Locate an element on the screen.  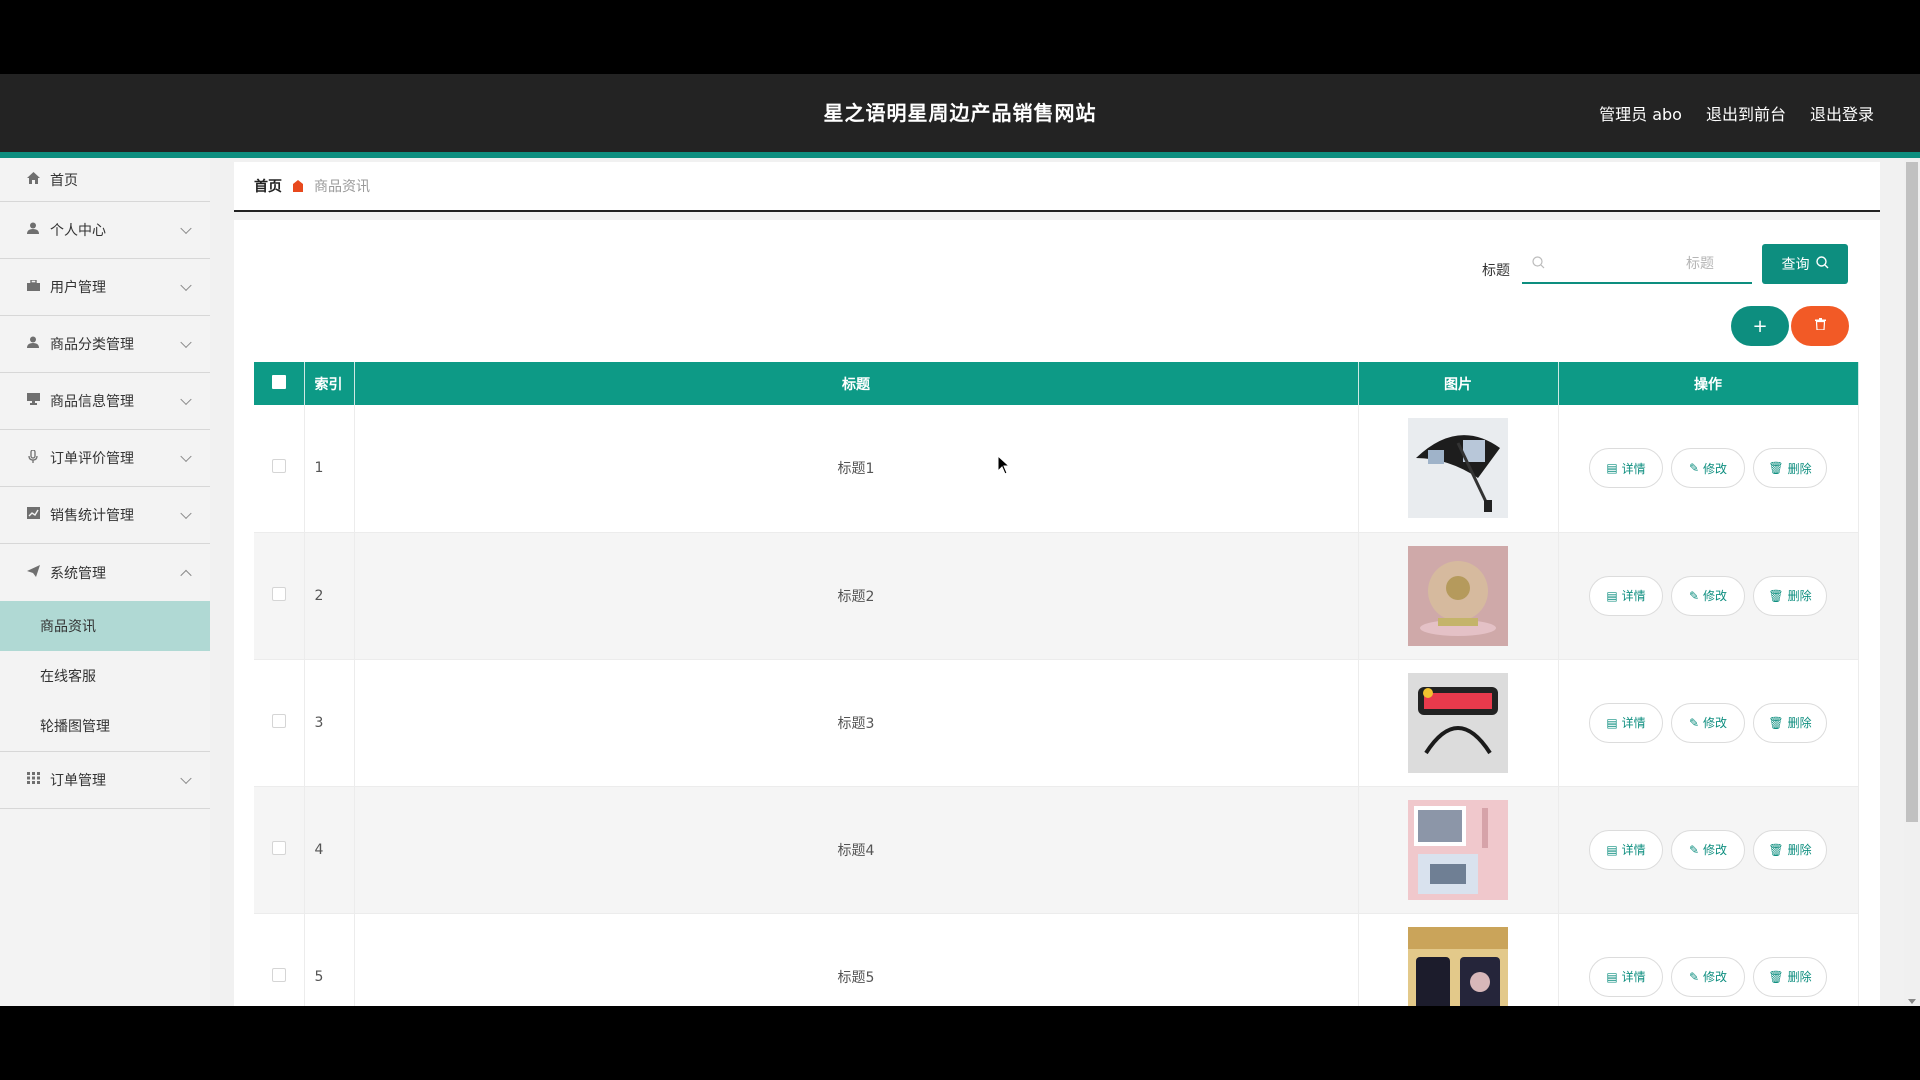
page-scrollbar is located at coordinates (1912, 582).